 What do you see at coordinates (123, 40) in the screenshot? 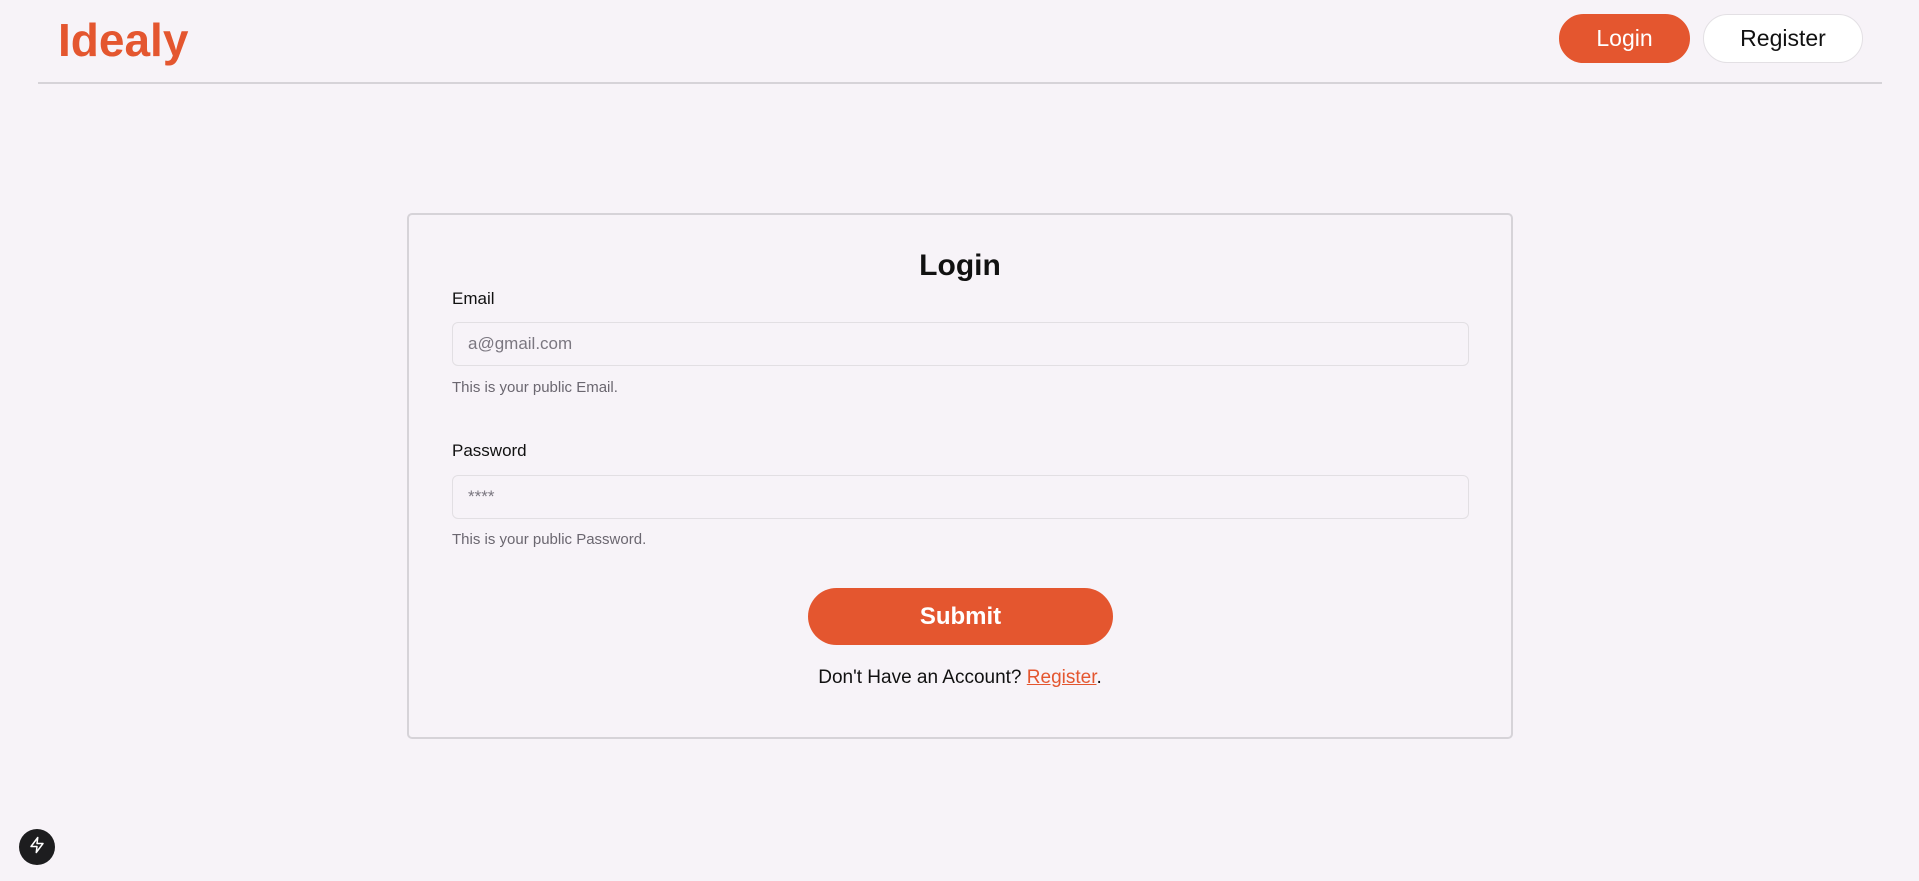
I see `logo: Idealy` at bounding box center [123, 40].